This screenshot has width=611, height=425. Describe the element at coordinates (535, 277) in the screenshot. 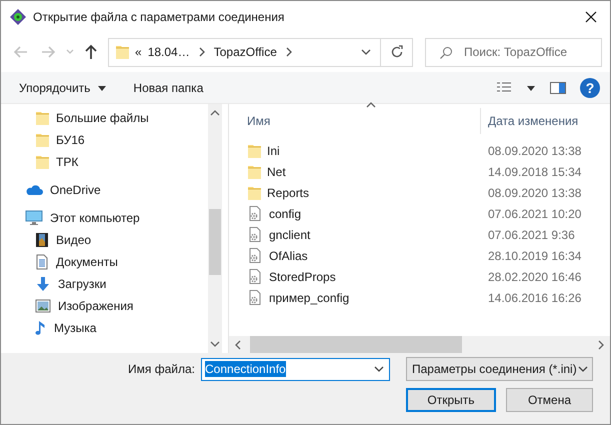

I see `file-date: 28.02.2020 16:46` at that location.